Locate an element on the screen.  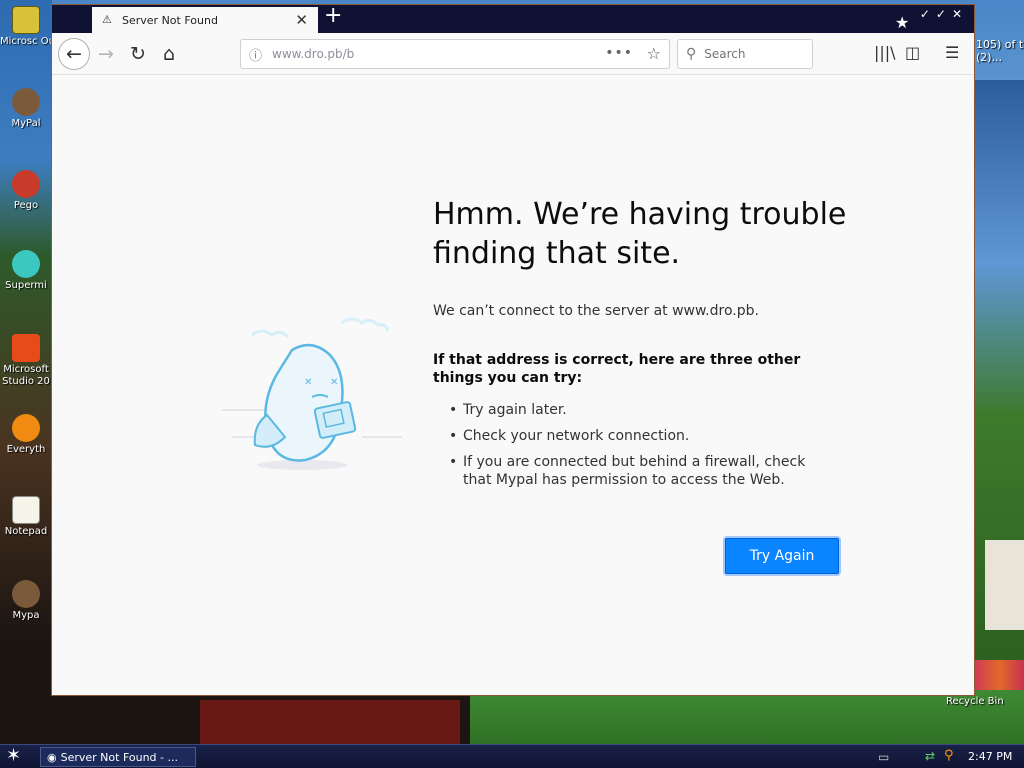
menu-icon: ☰ is located at coordinates (952, 52).